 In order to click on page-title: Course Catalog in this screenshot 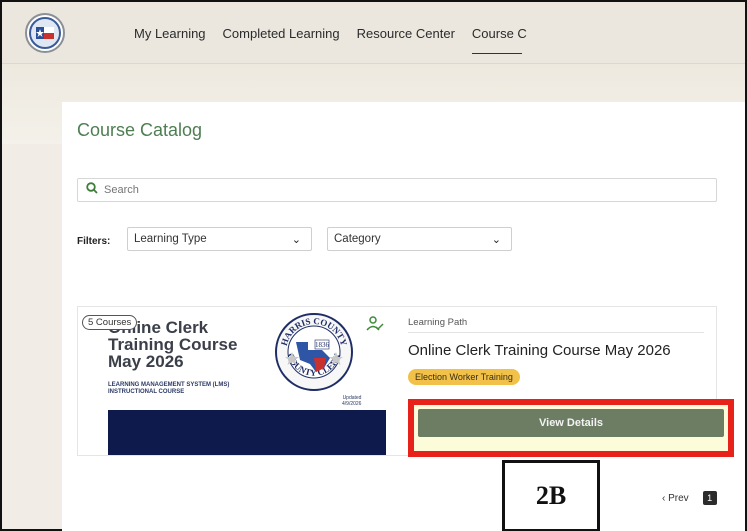, I will do `click(140, 130)`.